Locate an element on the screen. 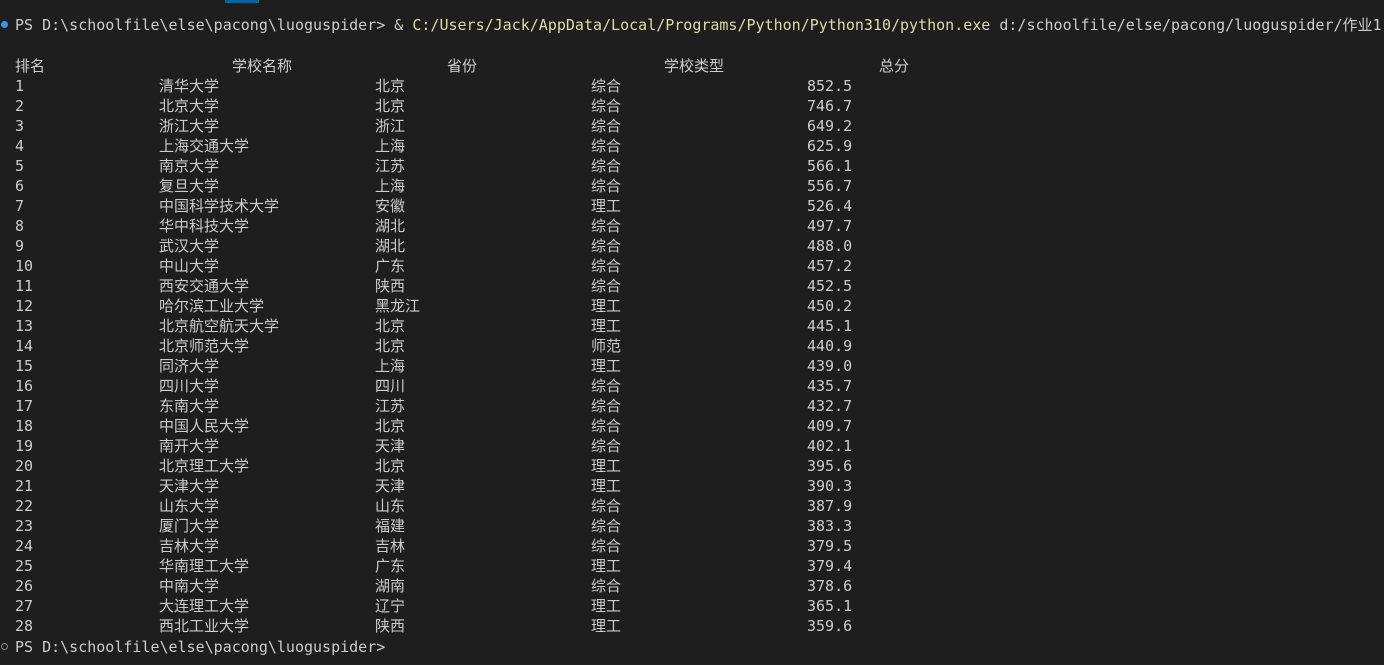  call-operator: & is located at coordinates (399, 25).